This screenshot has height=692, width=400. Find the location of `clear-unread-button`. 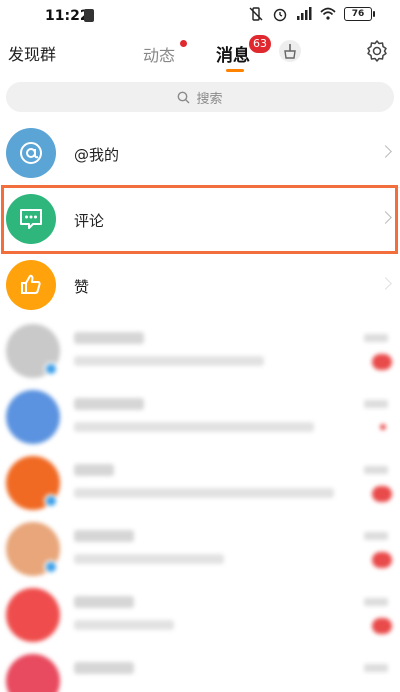

clear-unread-button is located at coordinates (290, 51).